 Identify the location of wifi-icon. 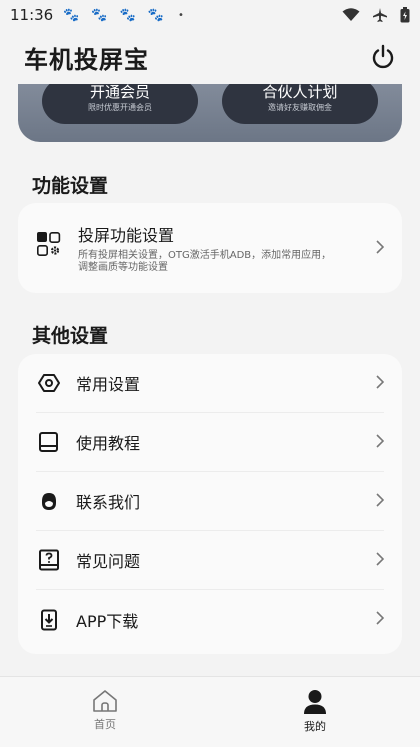
(351, 14).